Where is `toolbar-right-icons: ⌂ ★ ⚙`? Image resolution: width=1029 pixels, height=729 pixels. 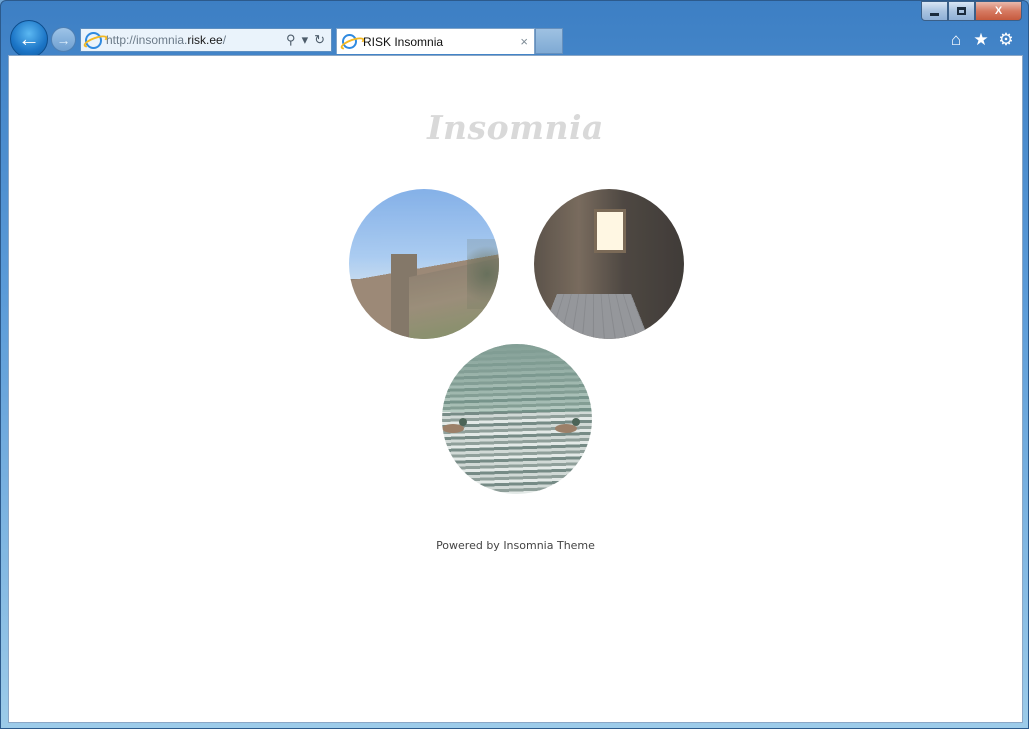
toolbar-right-icons: ⌂ ★ ⚙ is located at coordinates (981, 40).